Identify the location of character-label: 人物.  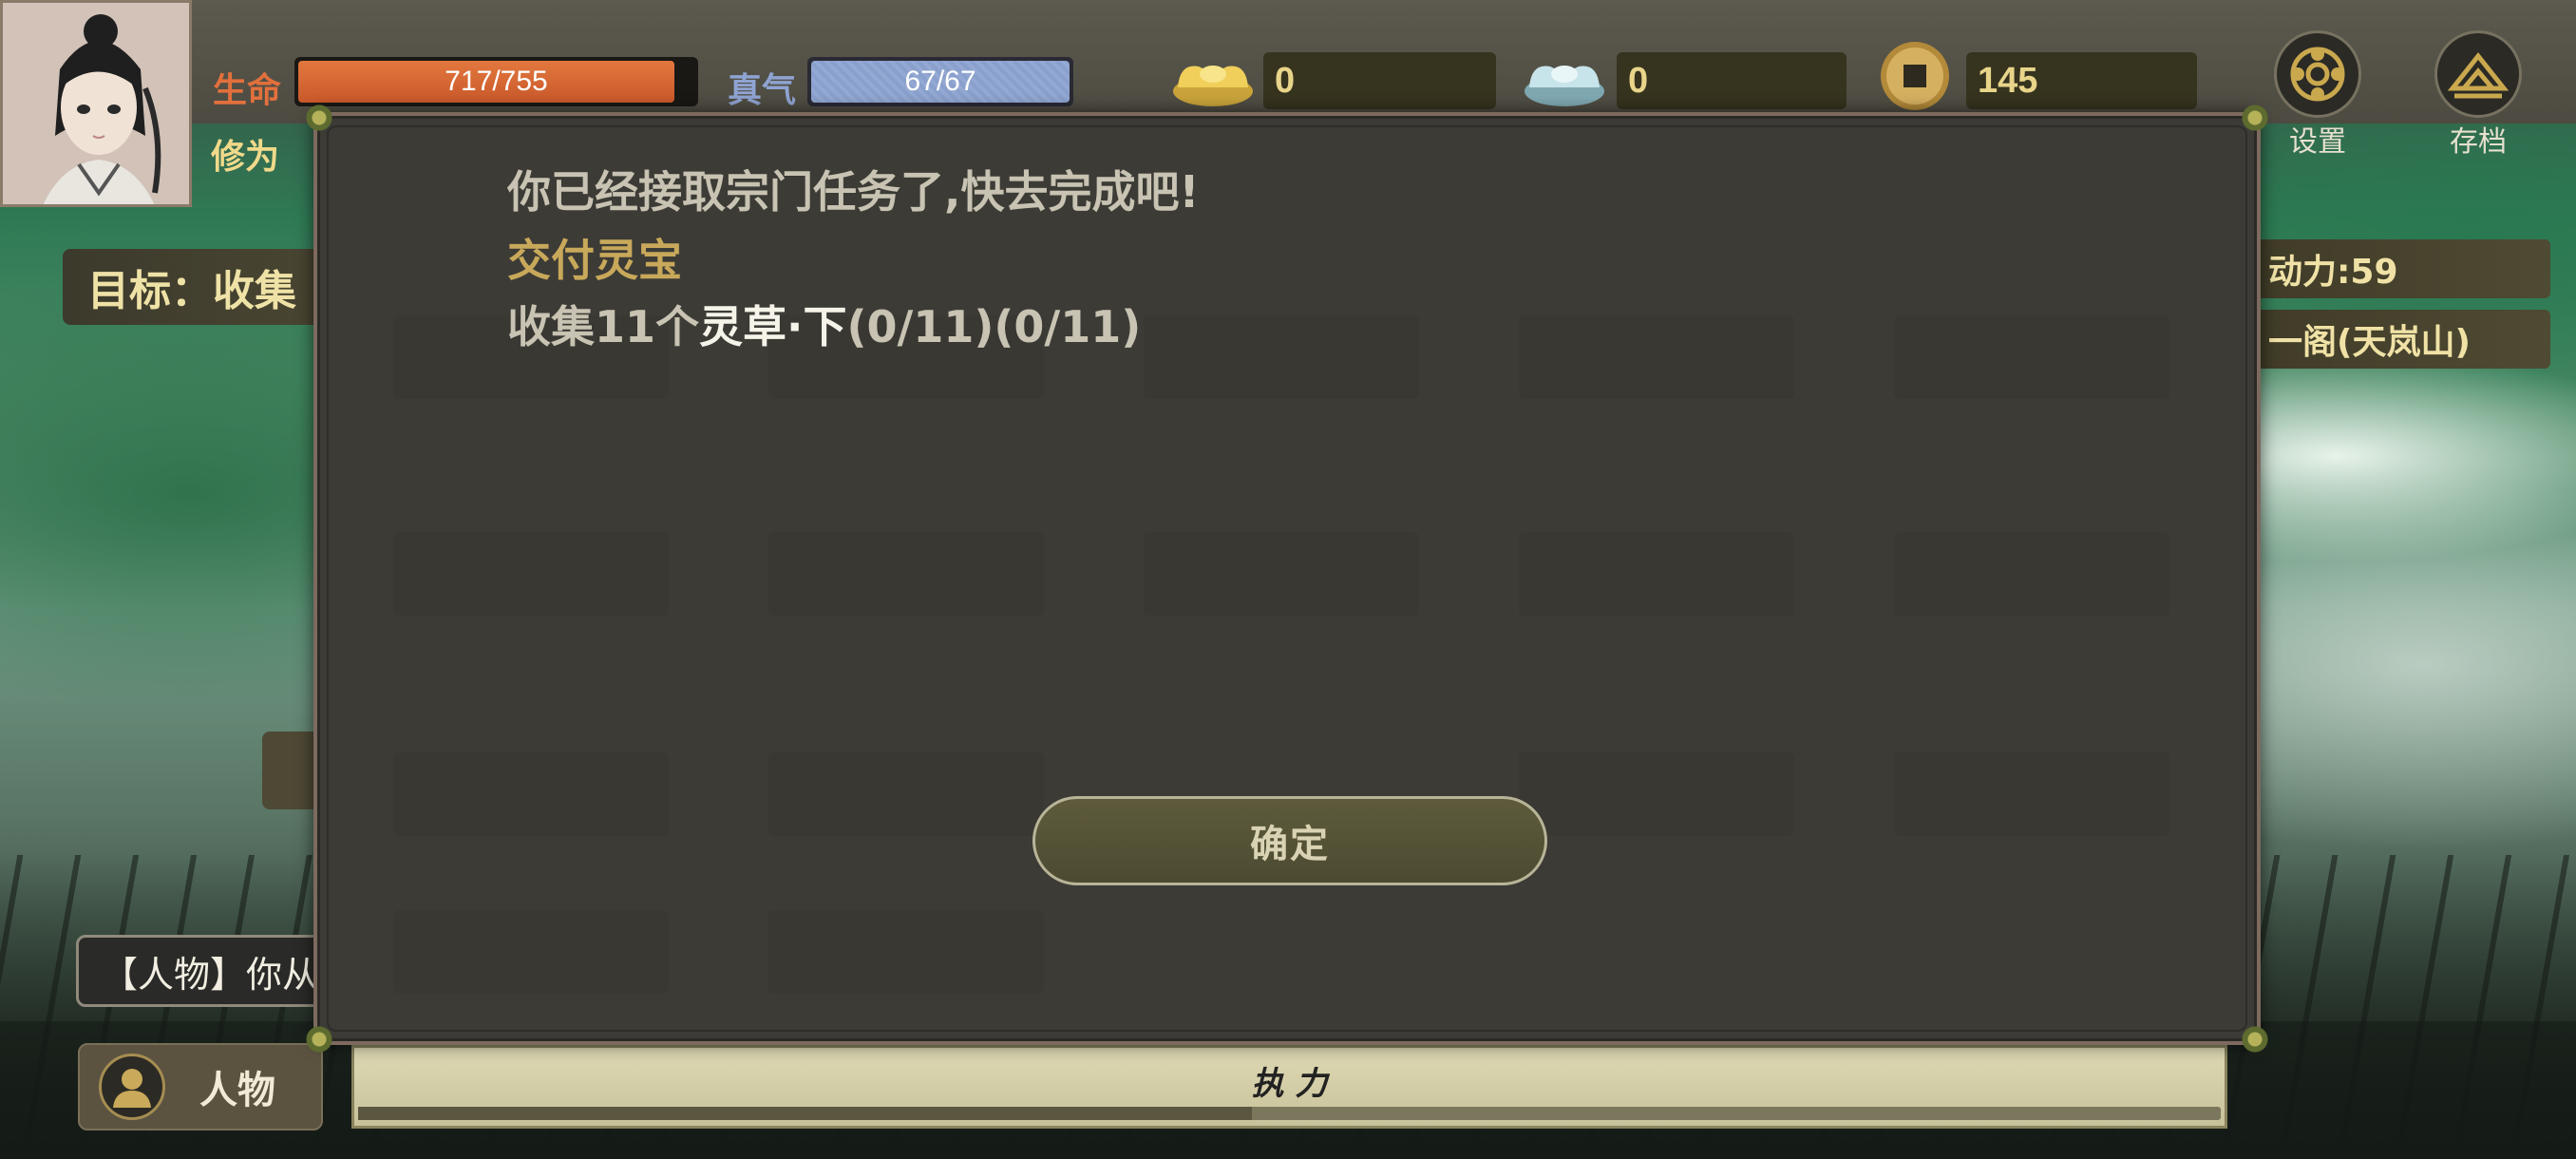
(237, 1090).